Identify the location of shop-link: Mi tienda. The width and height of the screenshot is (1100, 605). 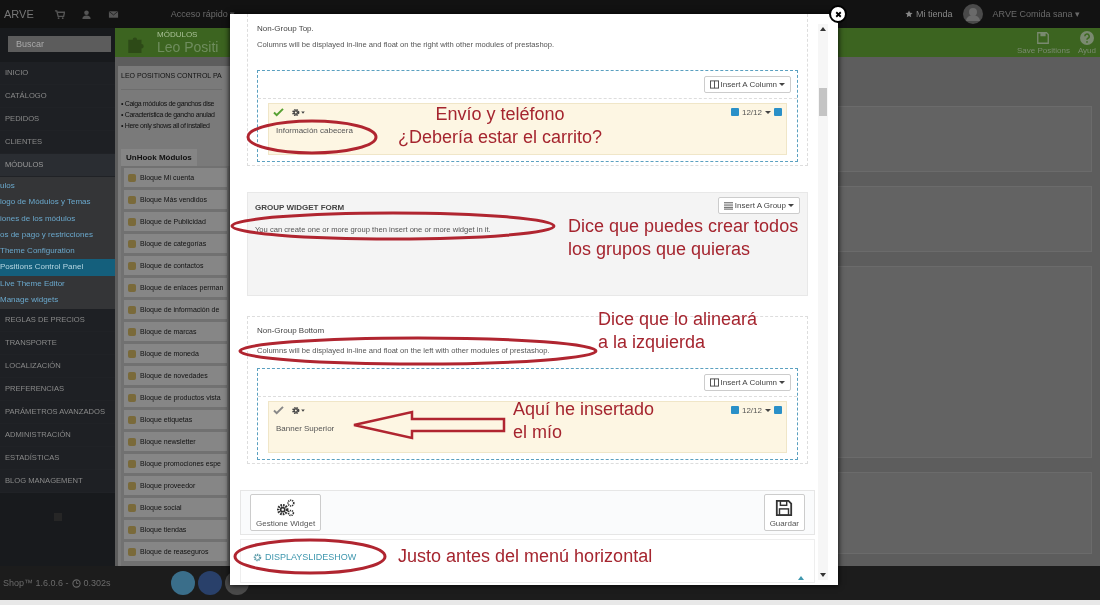
(929, 14).